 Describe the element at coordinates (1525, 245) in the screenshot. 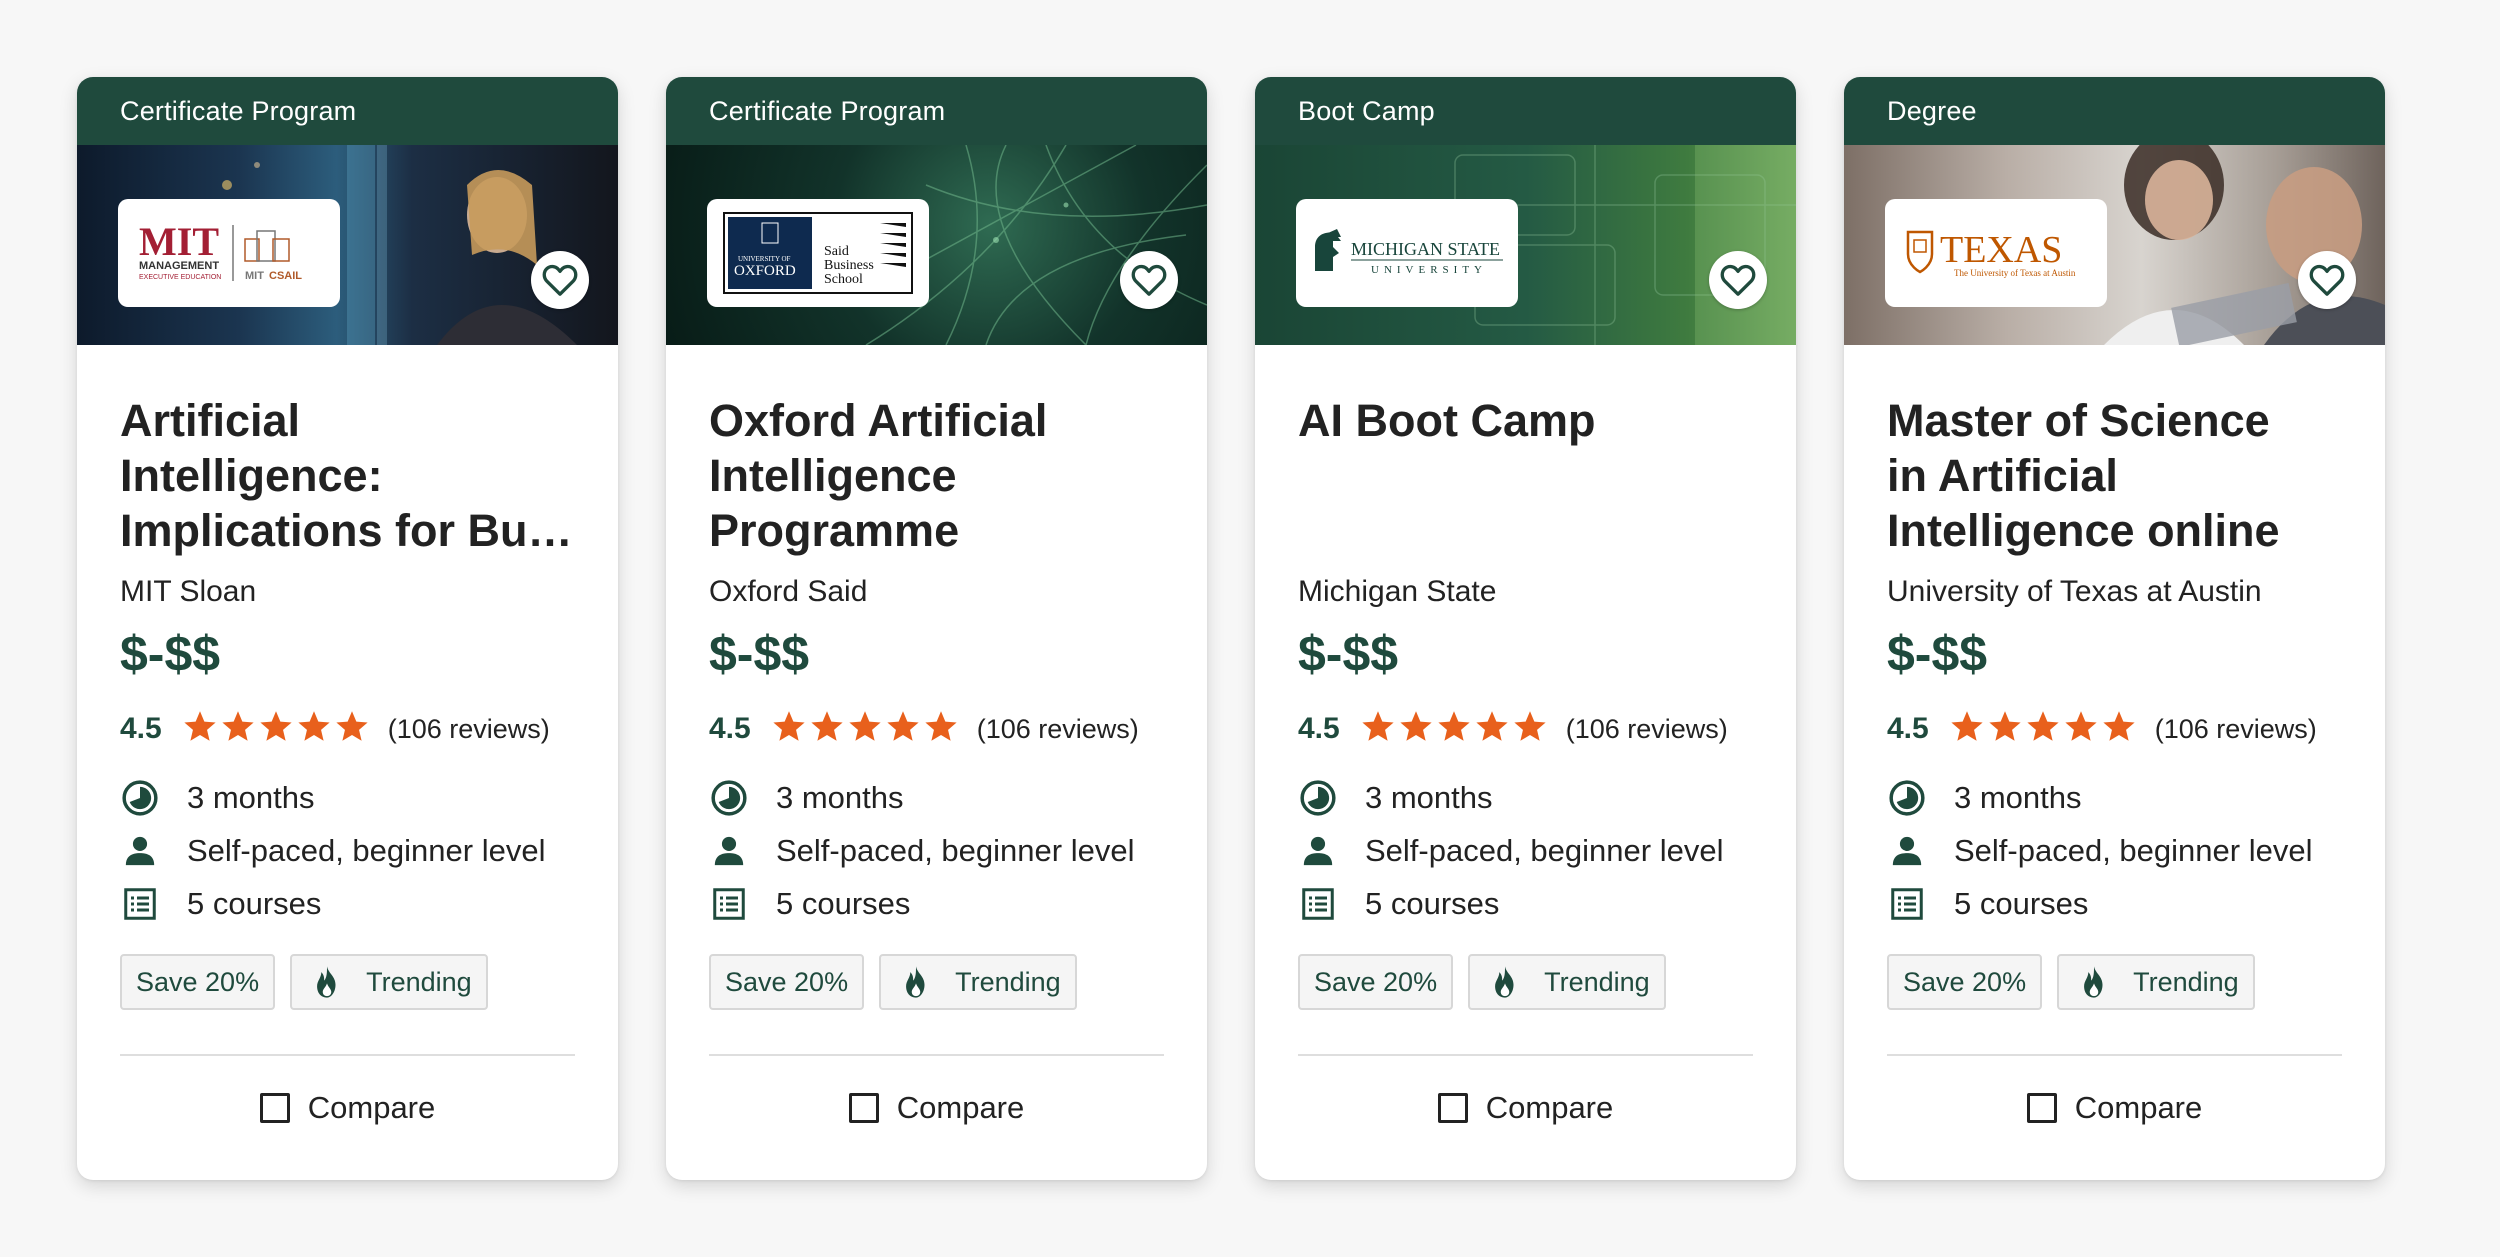

I see `program-image: MICHIGAN STATE UNIVERSITY` at that location.